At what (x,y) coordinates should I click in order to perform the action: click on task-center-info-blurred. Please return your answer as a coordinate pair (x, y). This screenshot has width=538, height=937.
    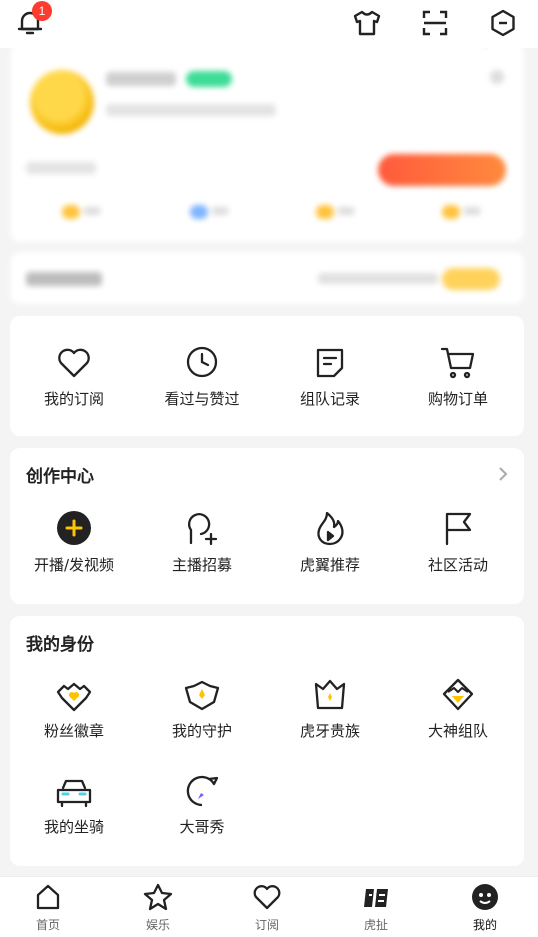
    Looking at the image, I should click on (378, 278).